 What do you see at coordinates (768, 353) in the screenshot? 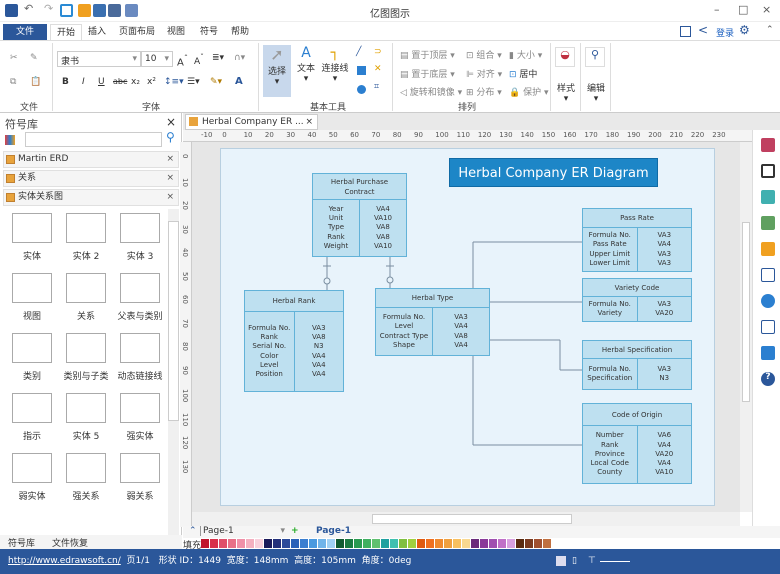
I see `comment-panel-icon` at bounding box center [768, 353].